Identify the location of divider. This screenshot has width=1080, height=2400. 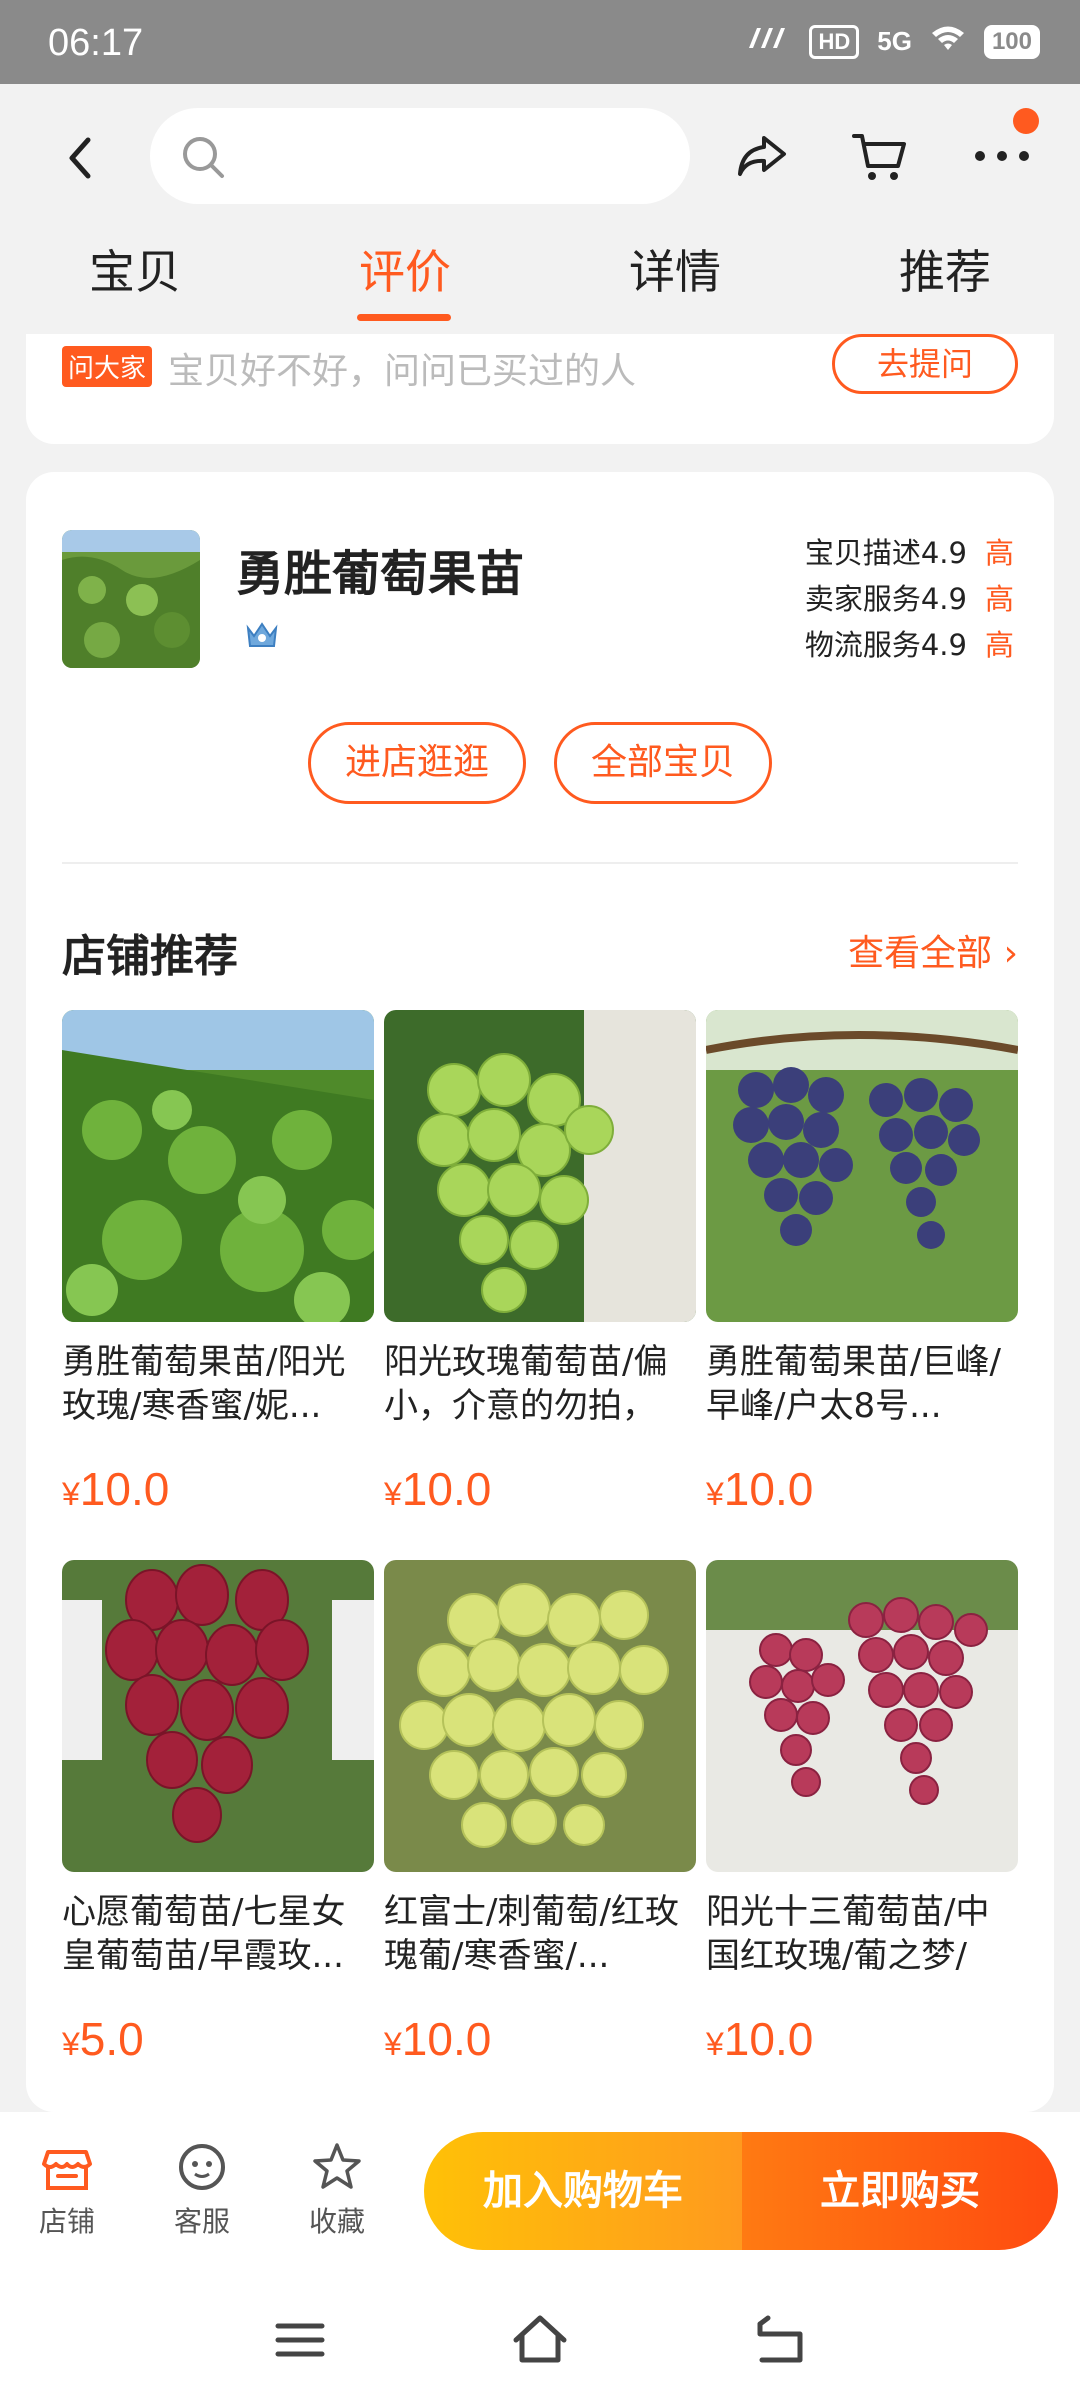
(540, 863).